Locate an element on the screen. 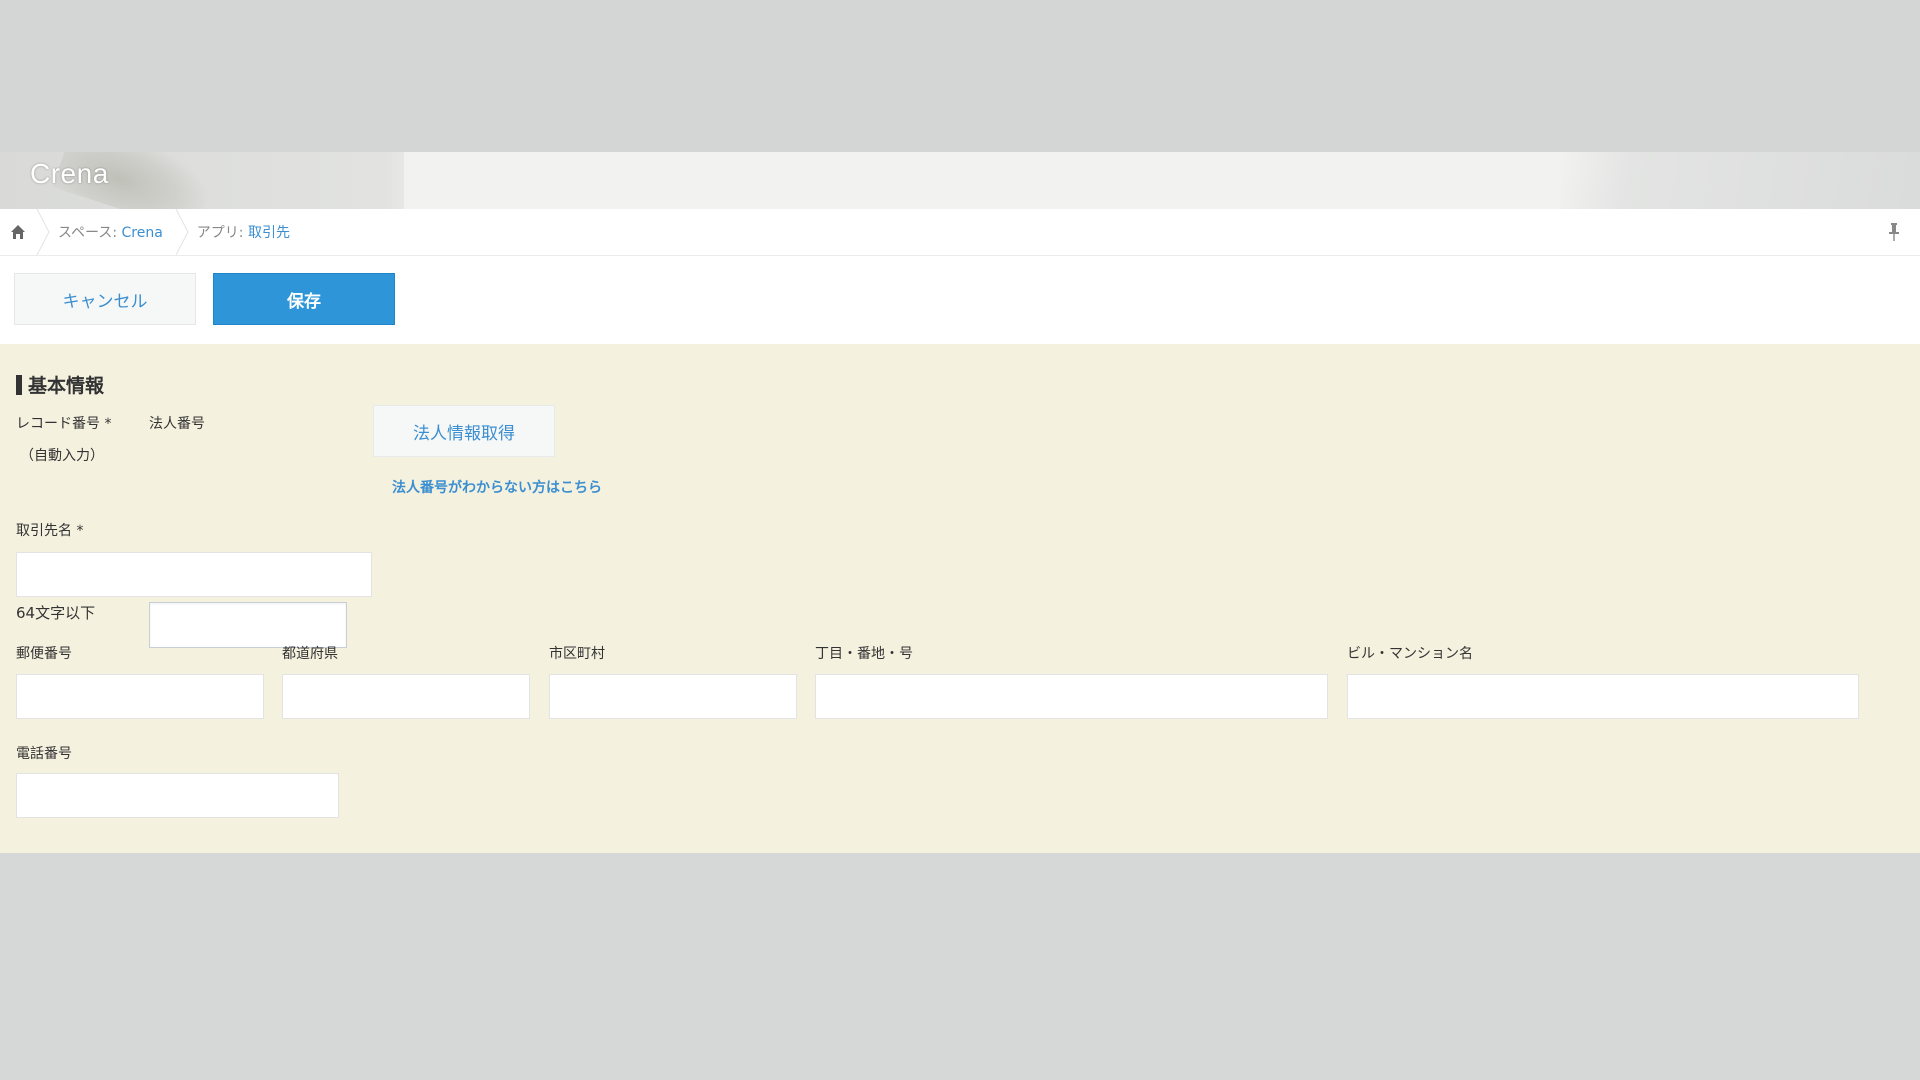 This screenshot has height=1080, width=1920. header-banner: Crena is located at coordinates (960, 180).